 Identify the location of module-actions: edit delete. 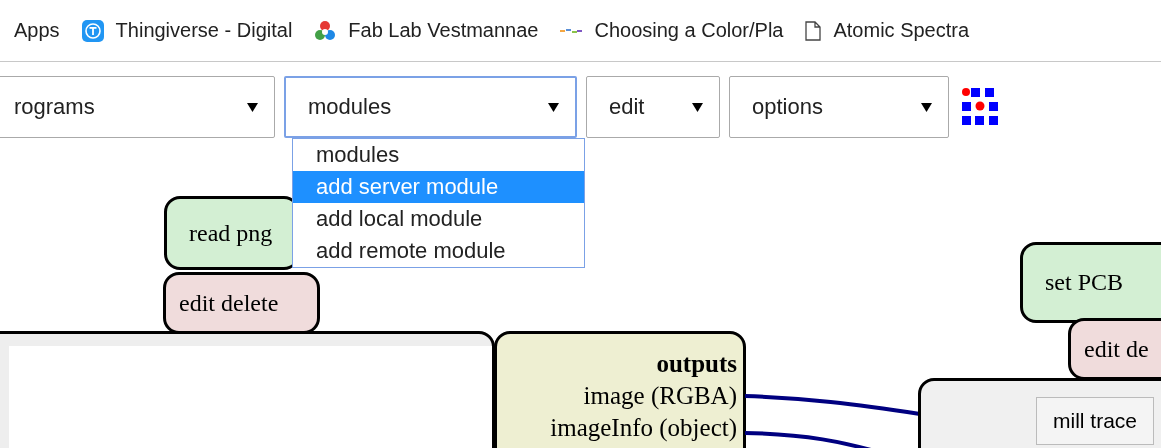
(241, 303).